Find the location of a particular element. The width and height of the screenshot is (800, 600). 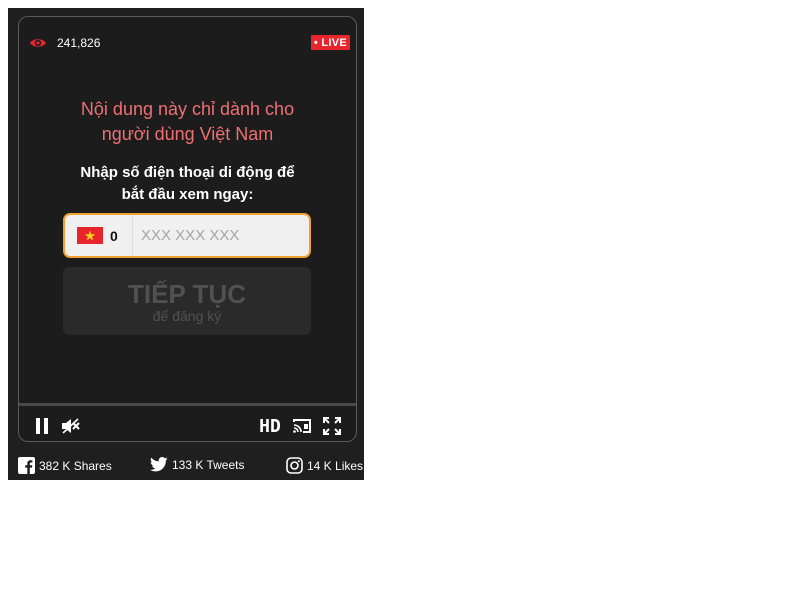

pause-button is located at coordinates (42, 426).